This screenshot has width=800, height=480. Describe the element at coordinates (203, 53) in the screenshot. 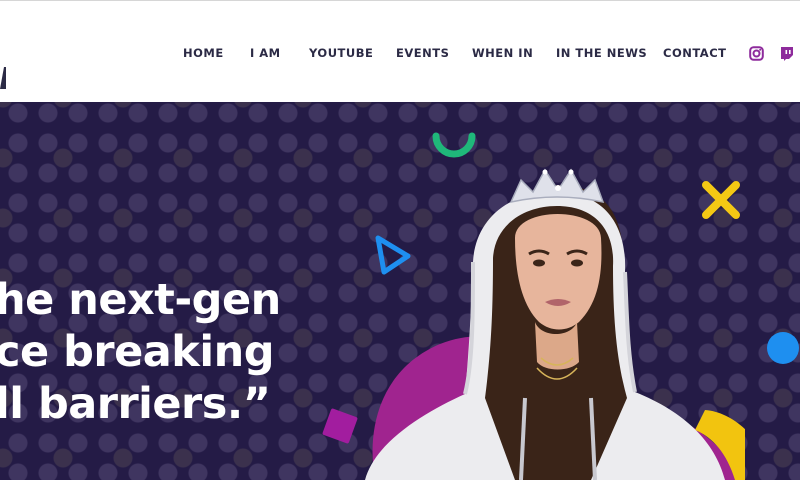

I see `nav-home: HOME` at that location.